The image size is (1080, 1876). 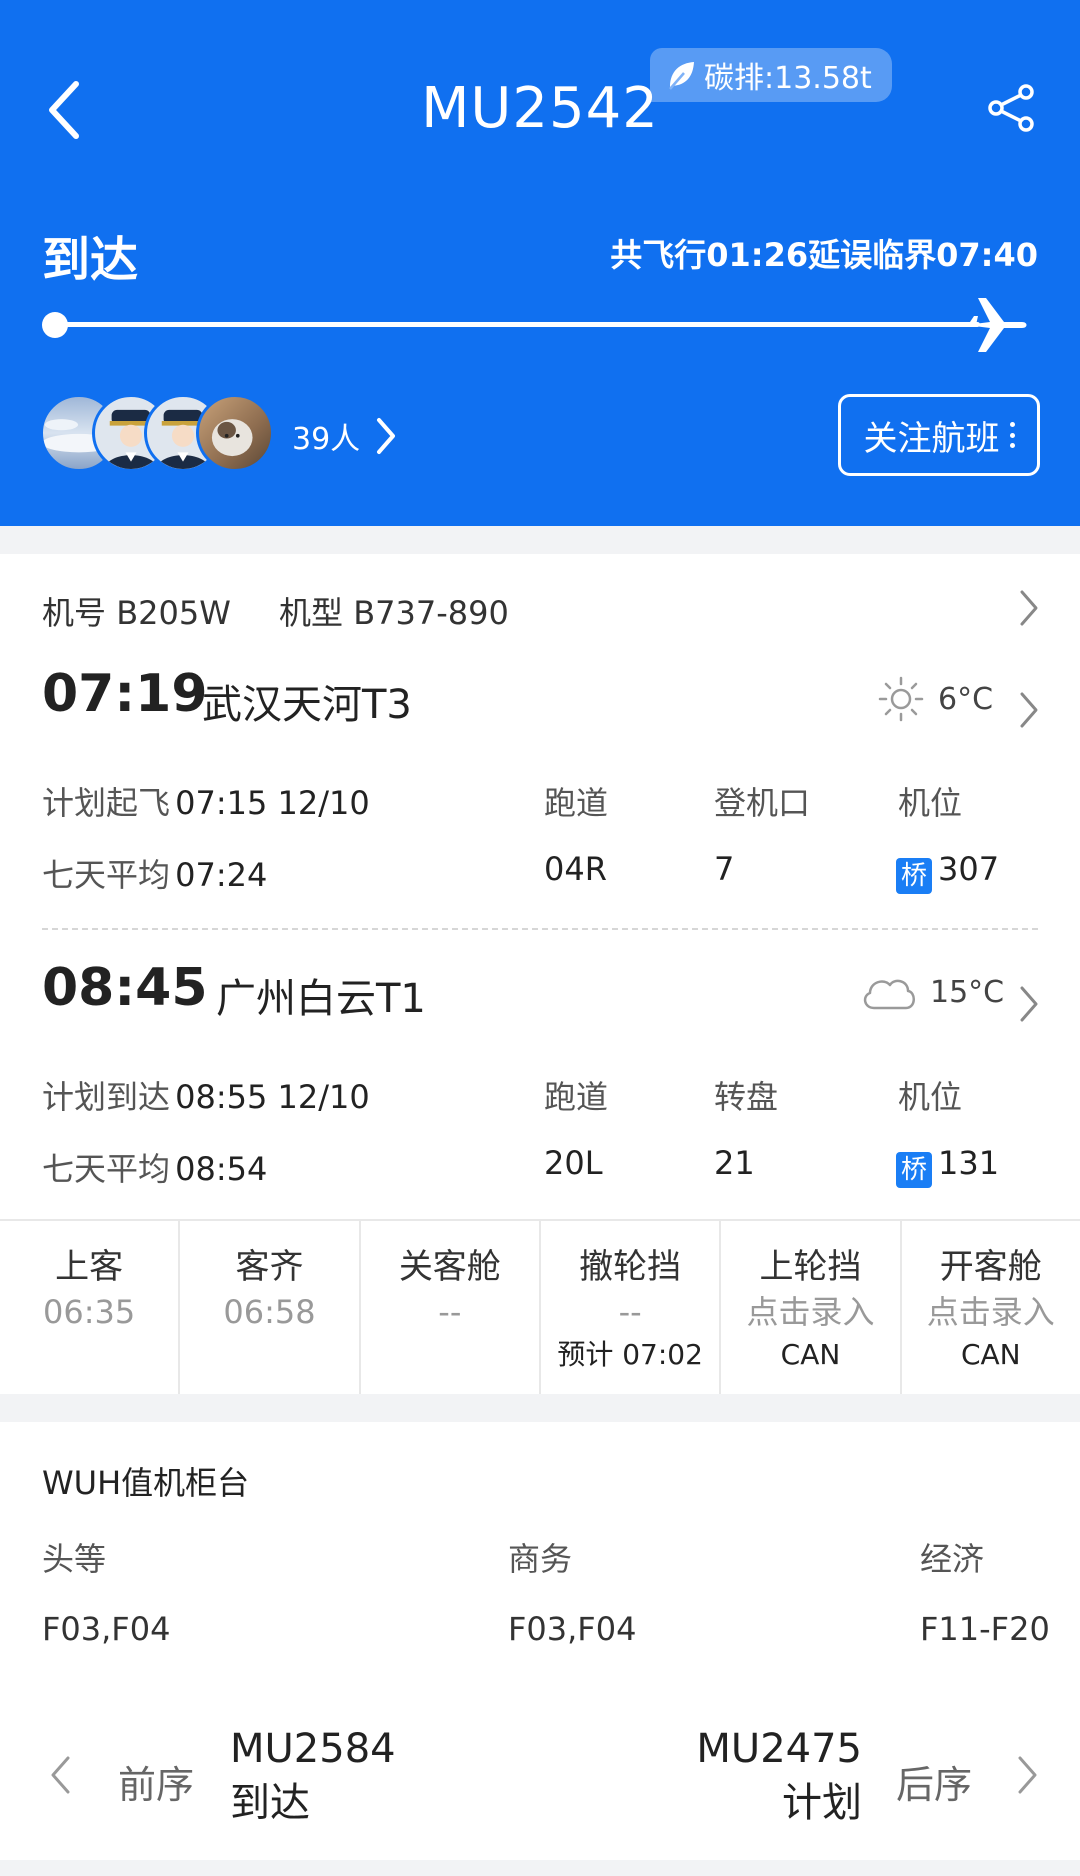 I want to click on carousel-label: 转盘, so click(x=746, y=1097).